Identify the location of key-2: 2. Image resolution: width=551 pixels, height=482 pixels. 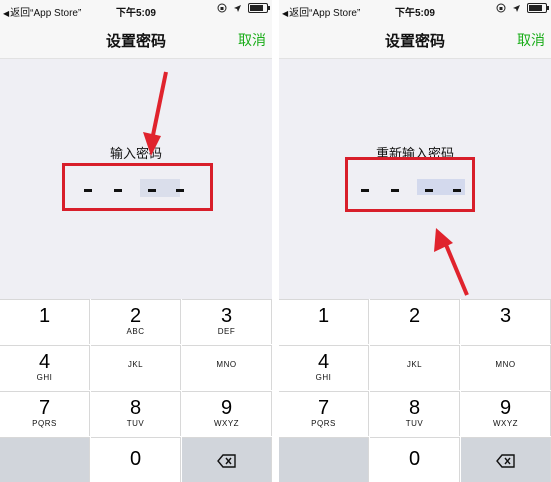
(415, 321).